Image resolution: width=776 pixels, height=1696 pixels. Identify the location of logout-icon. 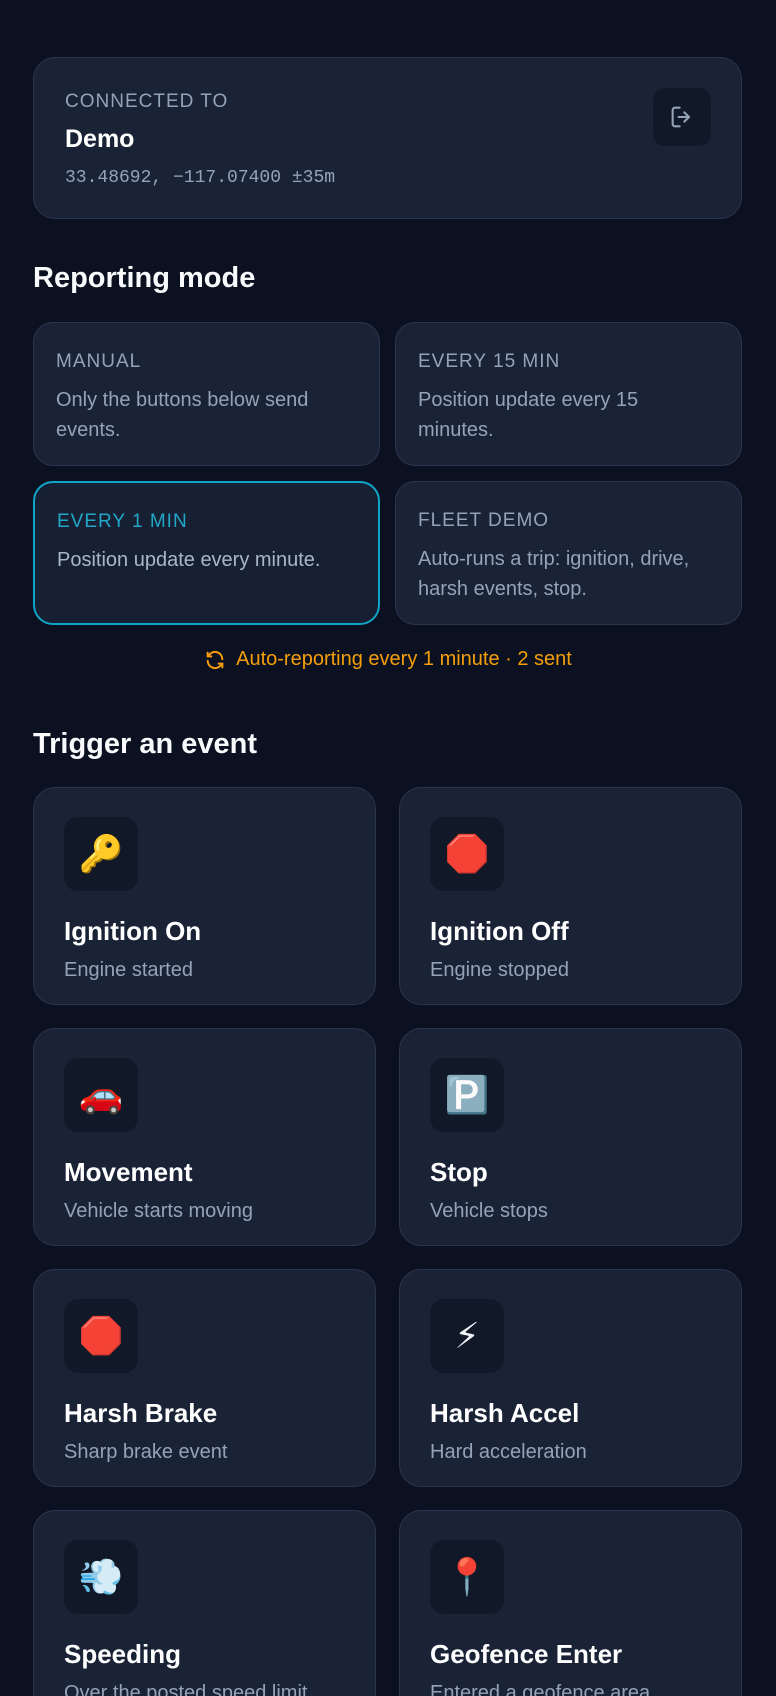
(681, 117).